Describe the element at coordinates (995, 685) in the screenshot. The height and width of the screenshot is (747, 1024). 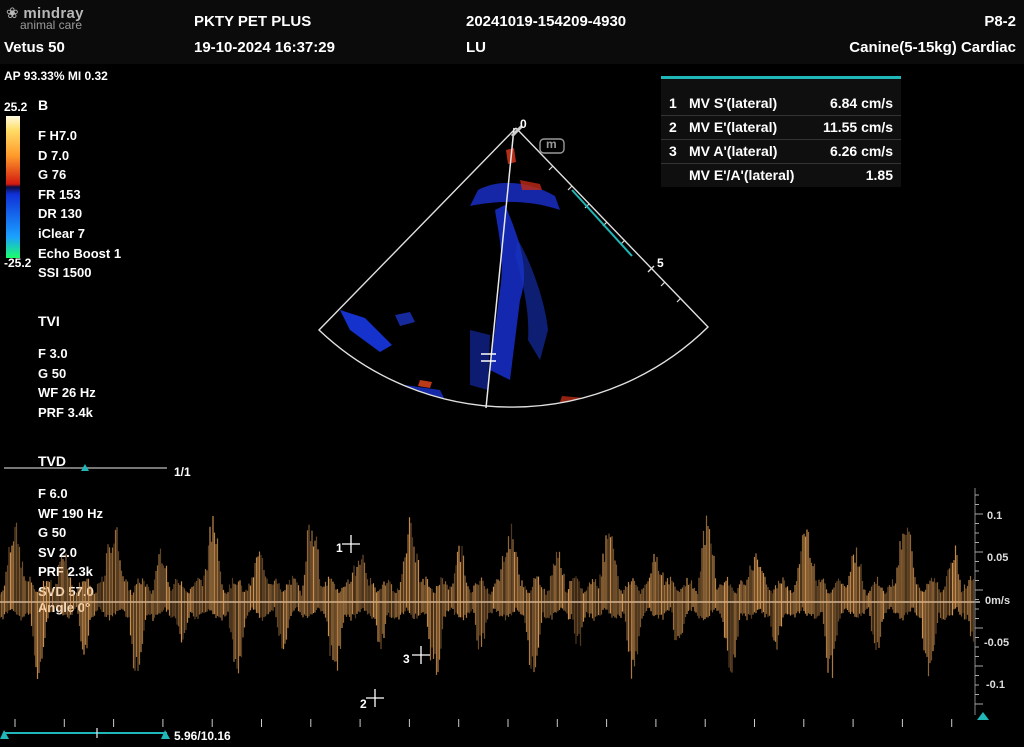
I see `velocity-tick-label: -0.1` at that location.